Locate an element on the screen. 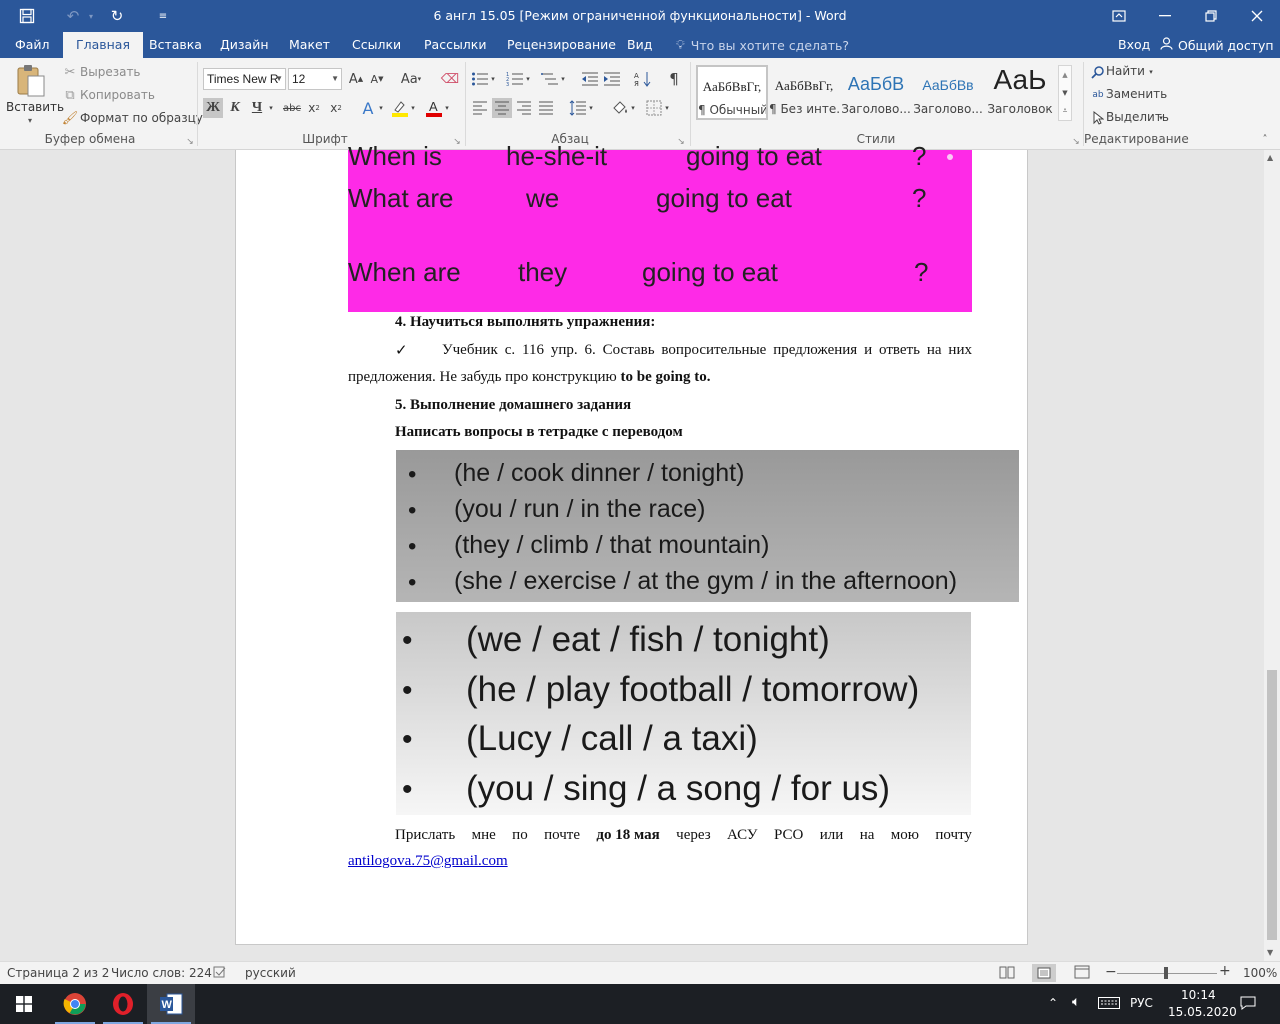 The height and width of the screenshot is (1024, 1280). clock-time: 10:14 is located at coordinates (1198, 995).